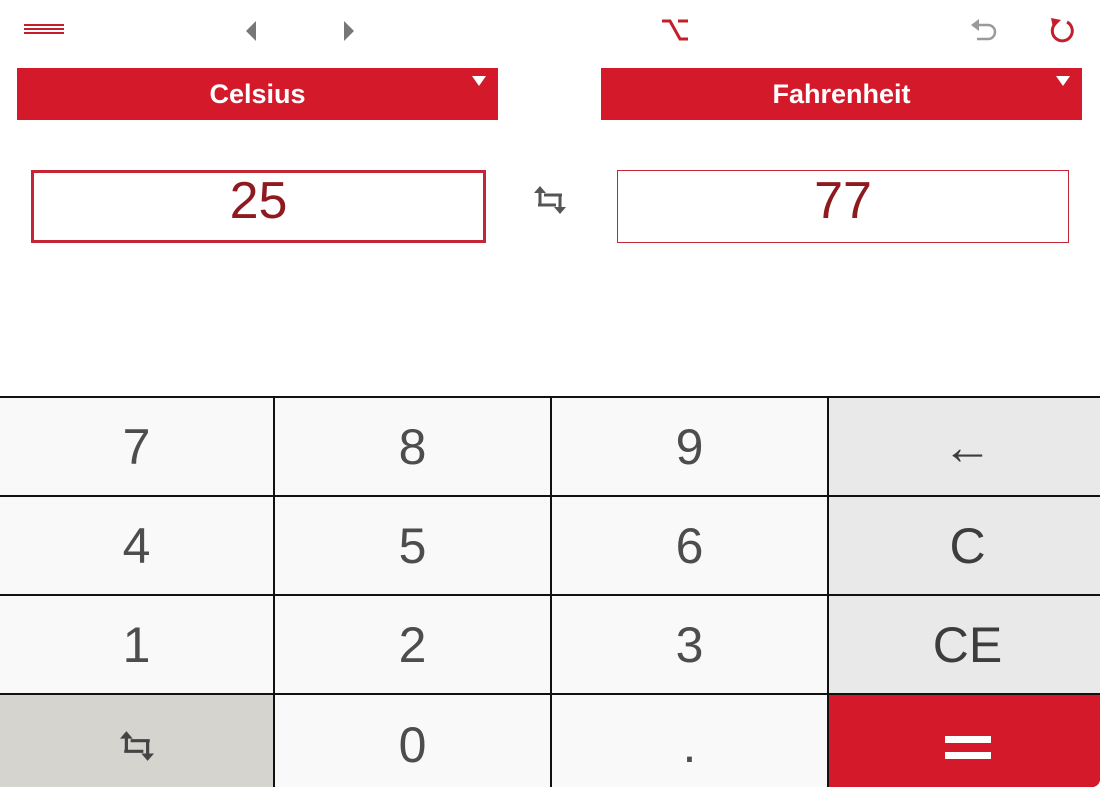 This screenshot has width=1100, height=787. I want to click on menu-icon, so click(44, 29).